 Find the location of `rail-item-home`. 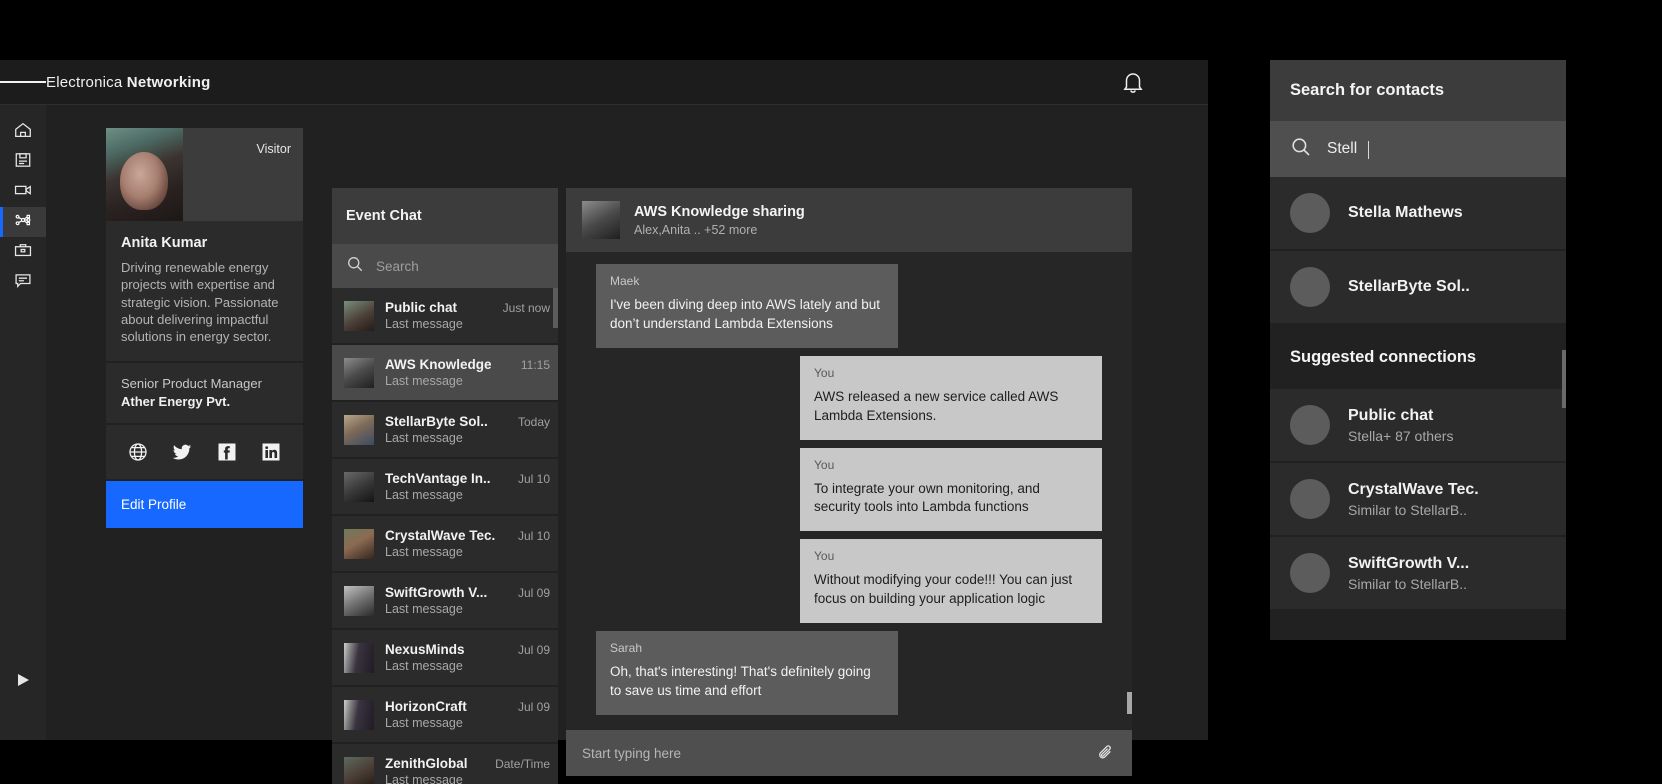

rail-item-home is located at coordinates (23, 132).